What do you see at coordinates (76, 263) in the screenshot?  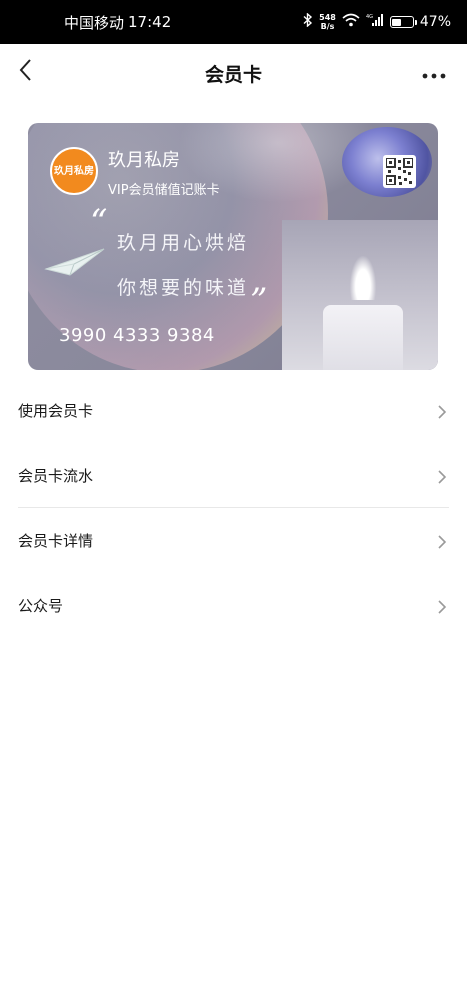 I see `paper-plane-icon` at bounding box center [76, 263].